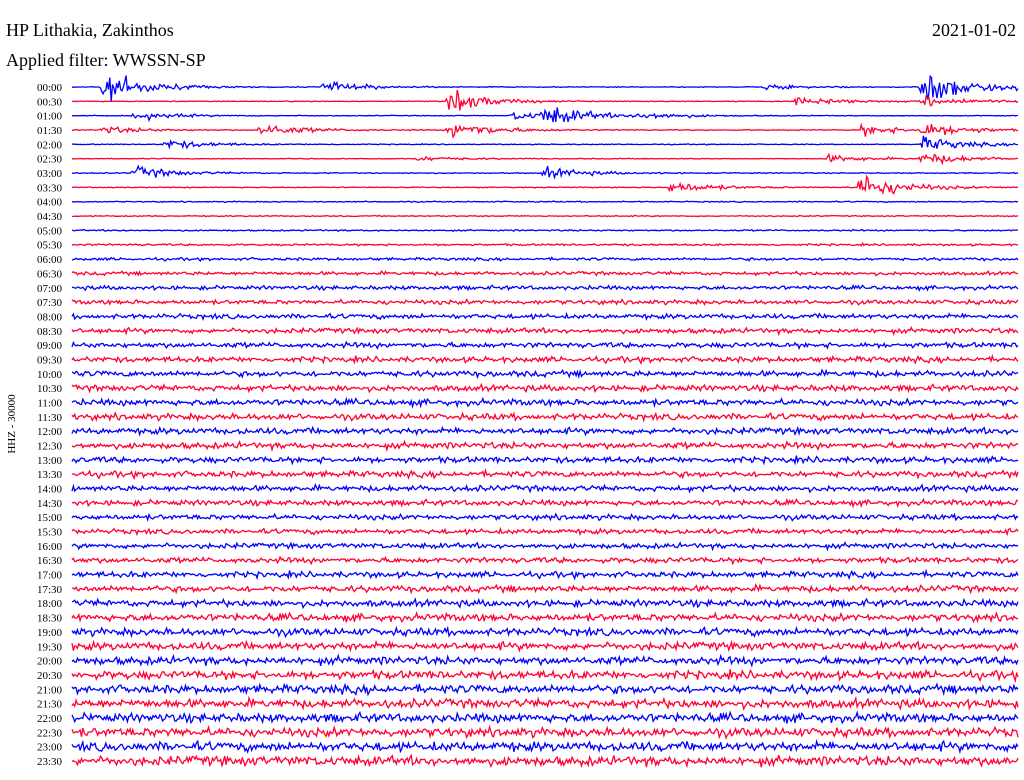 This screenshot has width=1024, height=780. I want to click on time-tick-label: 17:00, so click(50, 576).